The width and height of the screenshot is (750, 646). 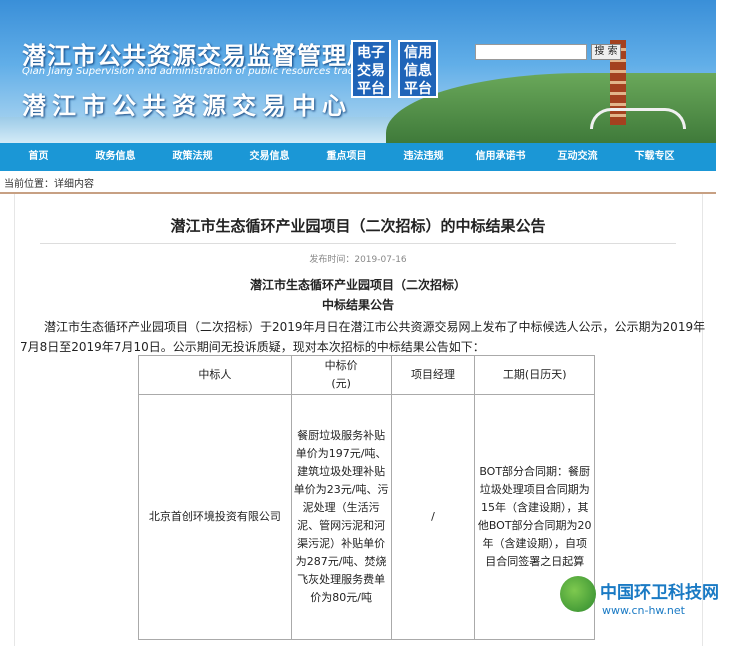 I want to click on nav-downloads: 下载专区, so click(x=654, y=157).